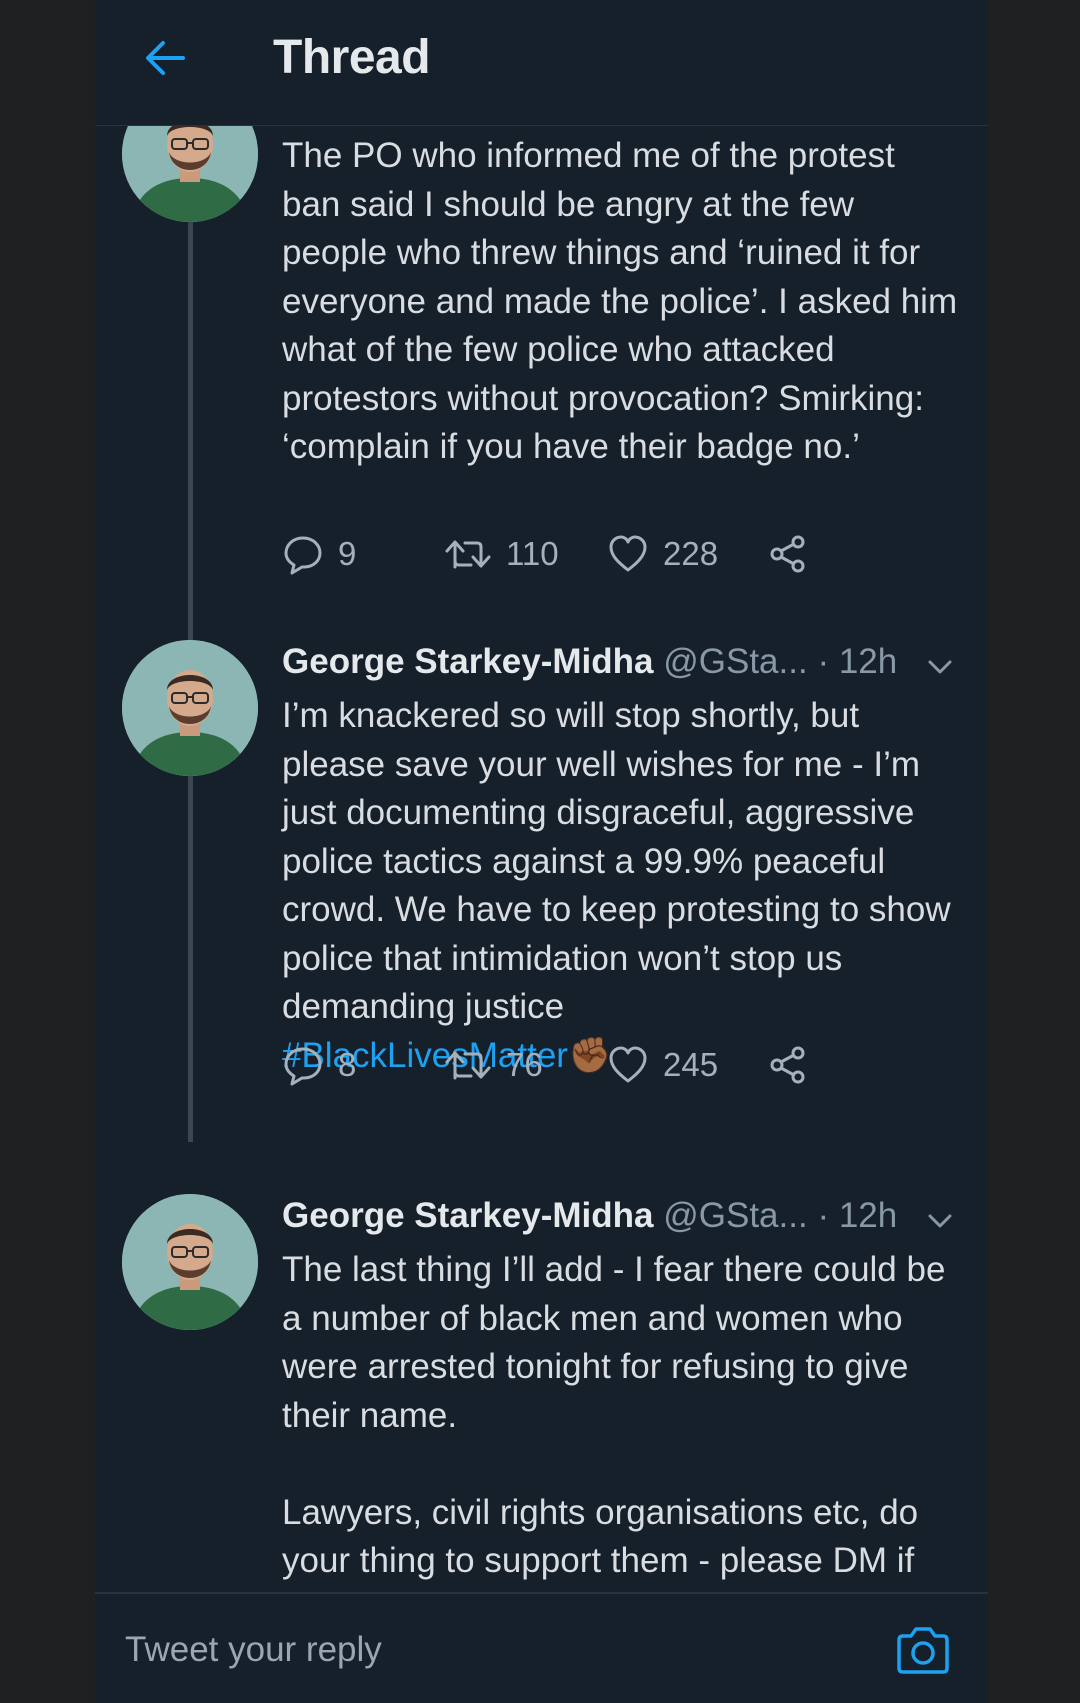 The width and height of the screenshot is (1080, 1703). I want to click on reply-count: 9, so click(347, 553).